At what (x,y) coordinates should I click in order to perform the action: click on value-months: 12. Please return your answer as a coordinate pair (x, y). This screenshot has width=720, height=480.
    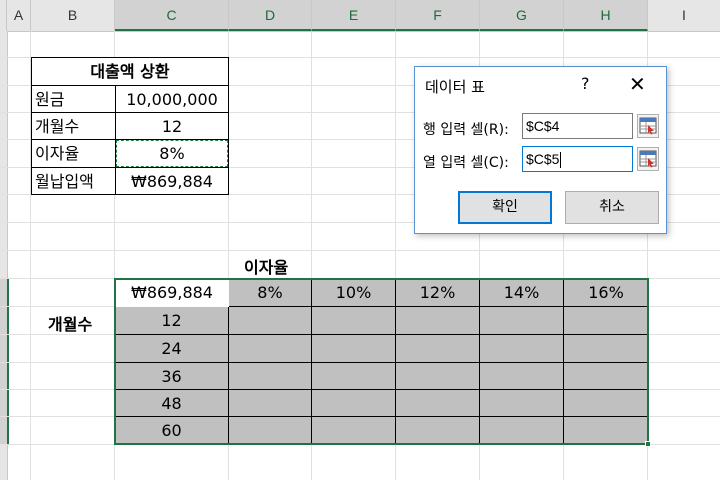
    Looking at the image, I should click on (172, 126).